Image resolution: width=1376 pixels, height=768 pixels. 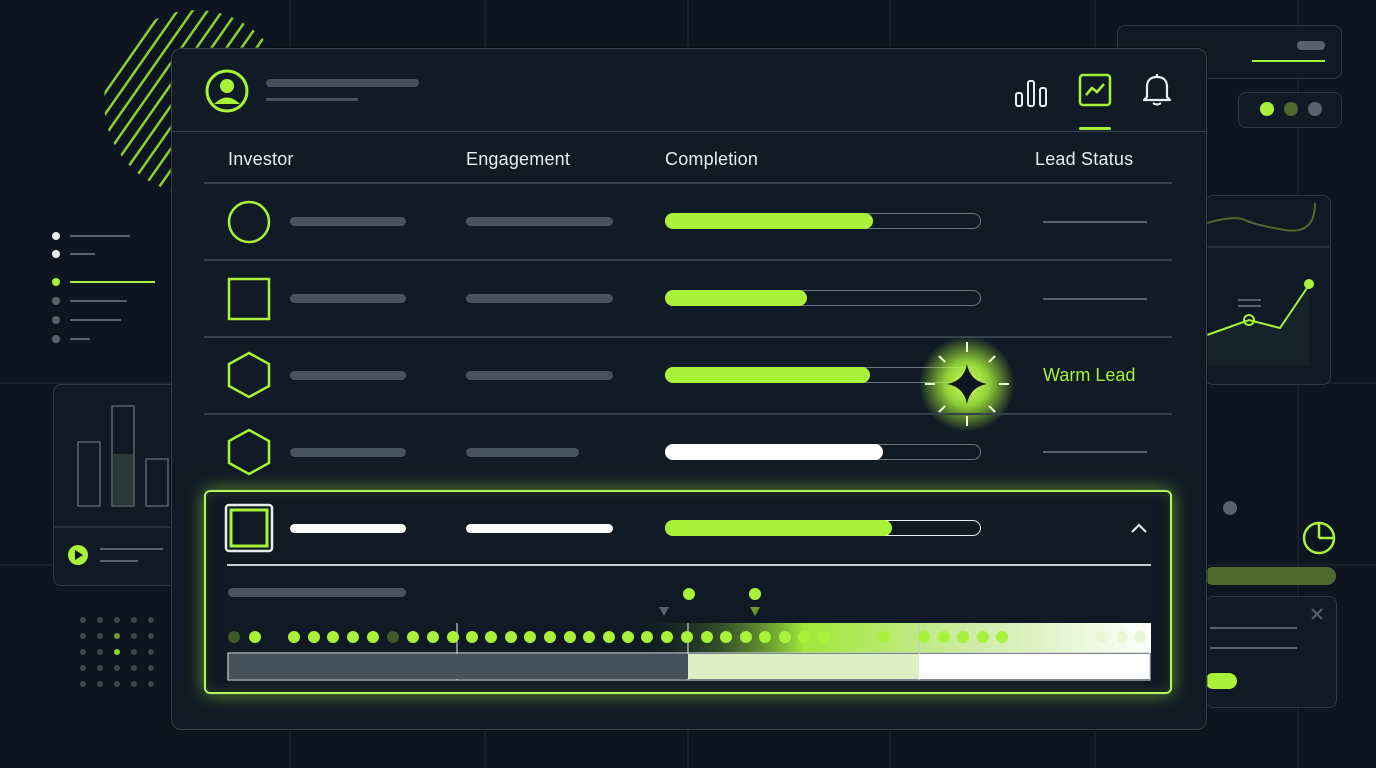 What do you see at coordinates (1291, 109) in the screenshot?
I see `bg-dots-decor` at bounding box center [1291, 109].